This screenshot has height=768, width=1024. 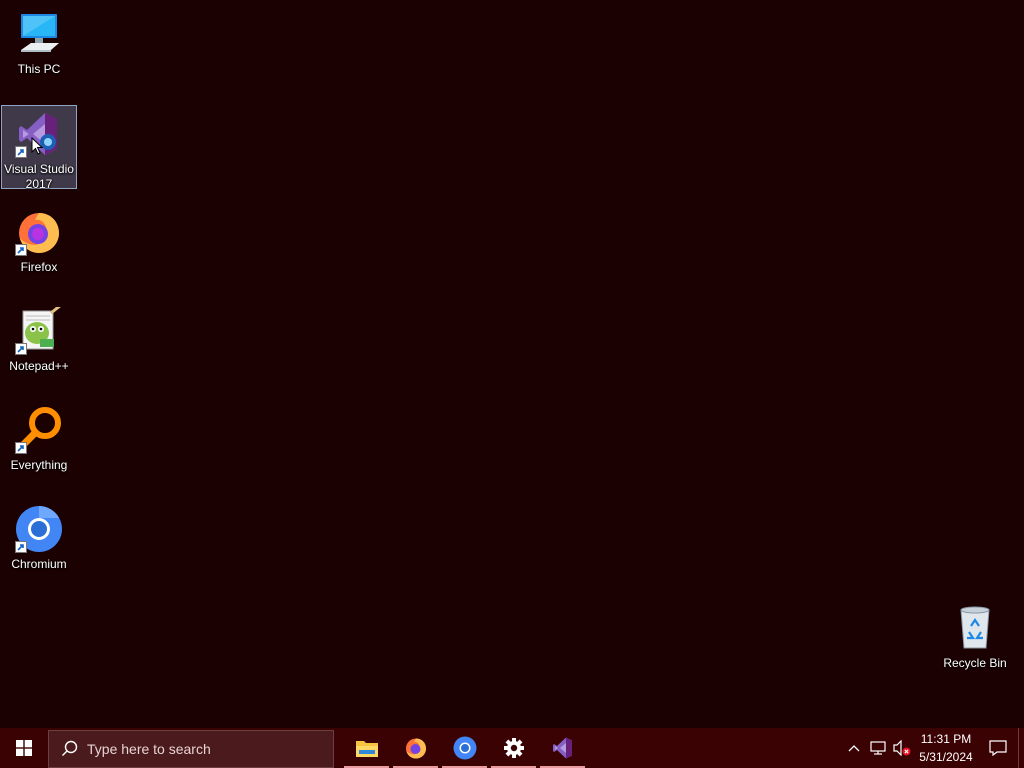 I want to click on desktop-icon-label: Notepad++, so click(x=39, y=366).